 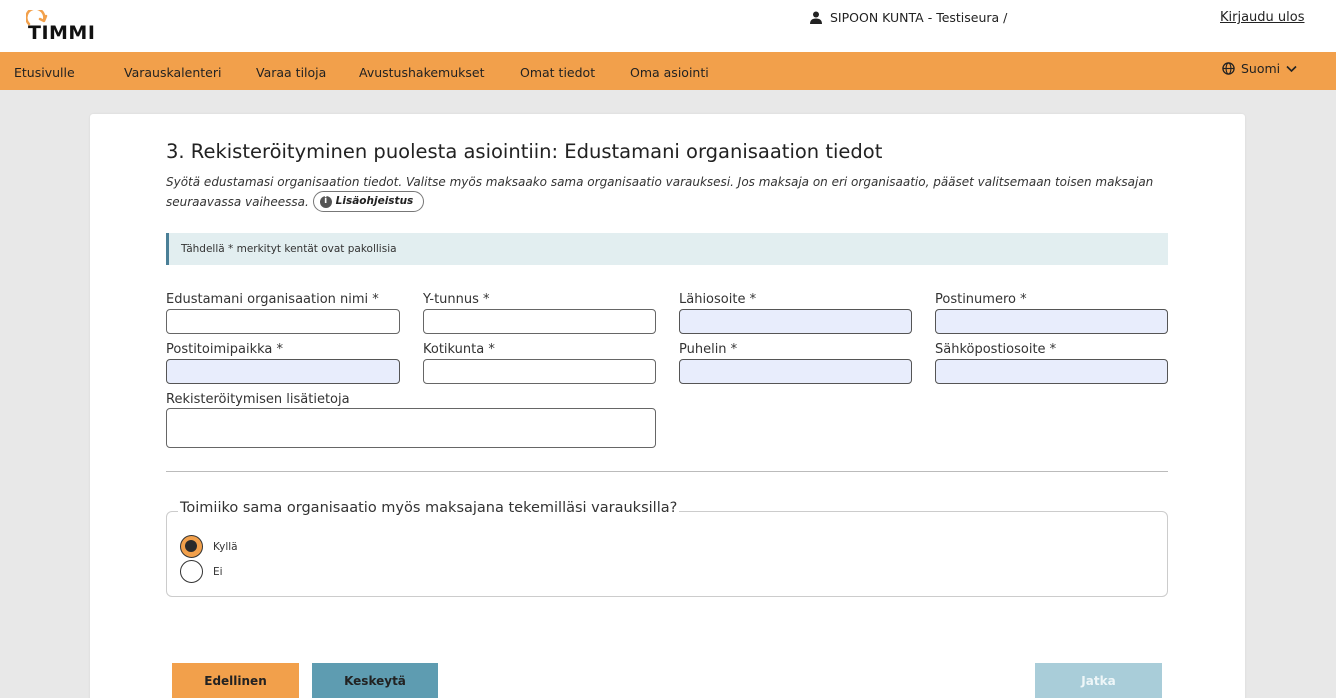 What do you see at coordinates (172, 72) in the screenshot?
I see `nav-item-calendar: Varauskalenteri` at bounding box center [172, 72].